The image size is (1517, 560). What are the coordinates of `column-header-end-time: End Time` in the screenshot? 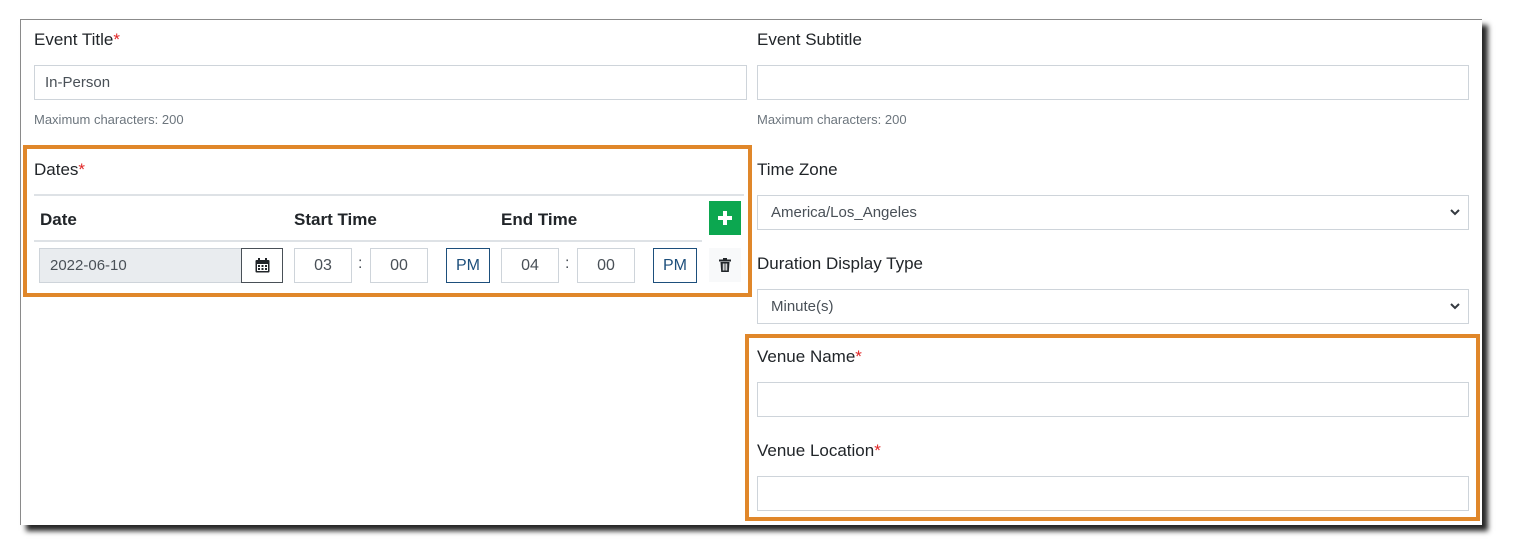 It's located at (539, 219).